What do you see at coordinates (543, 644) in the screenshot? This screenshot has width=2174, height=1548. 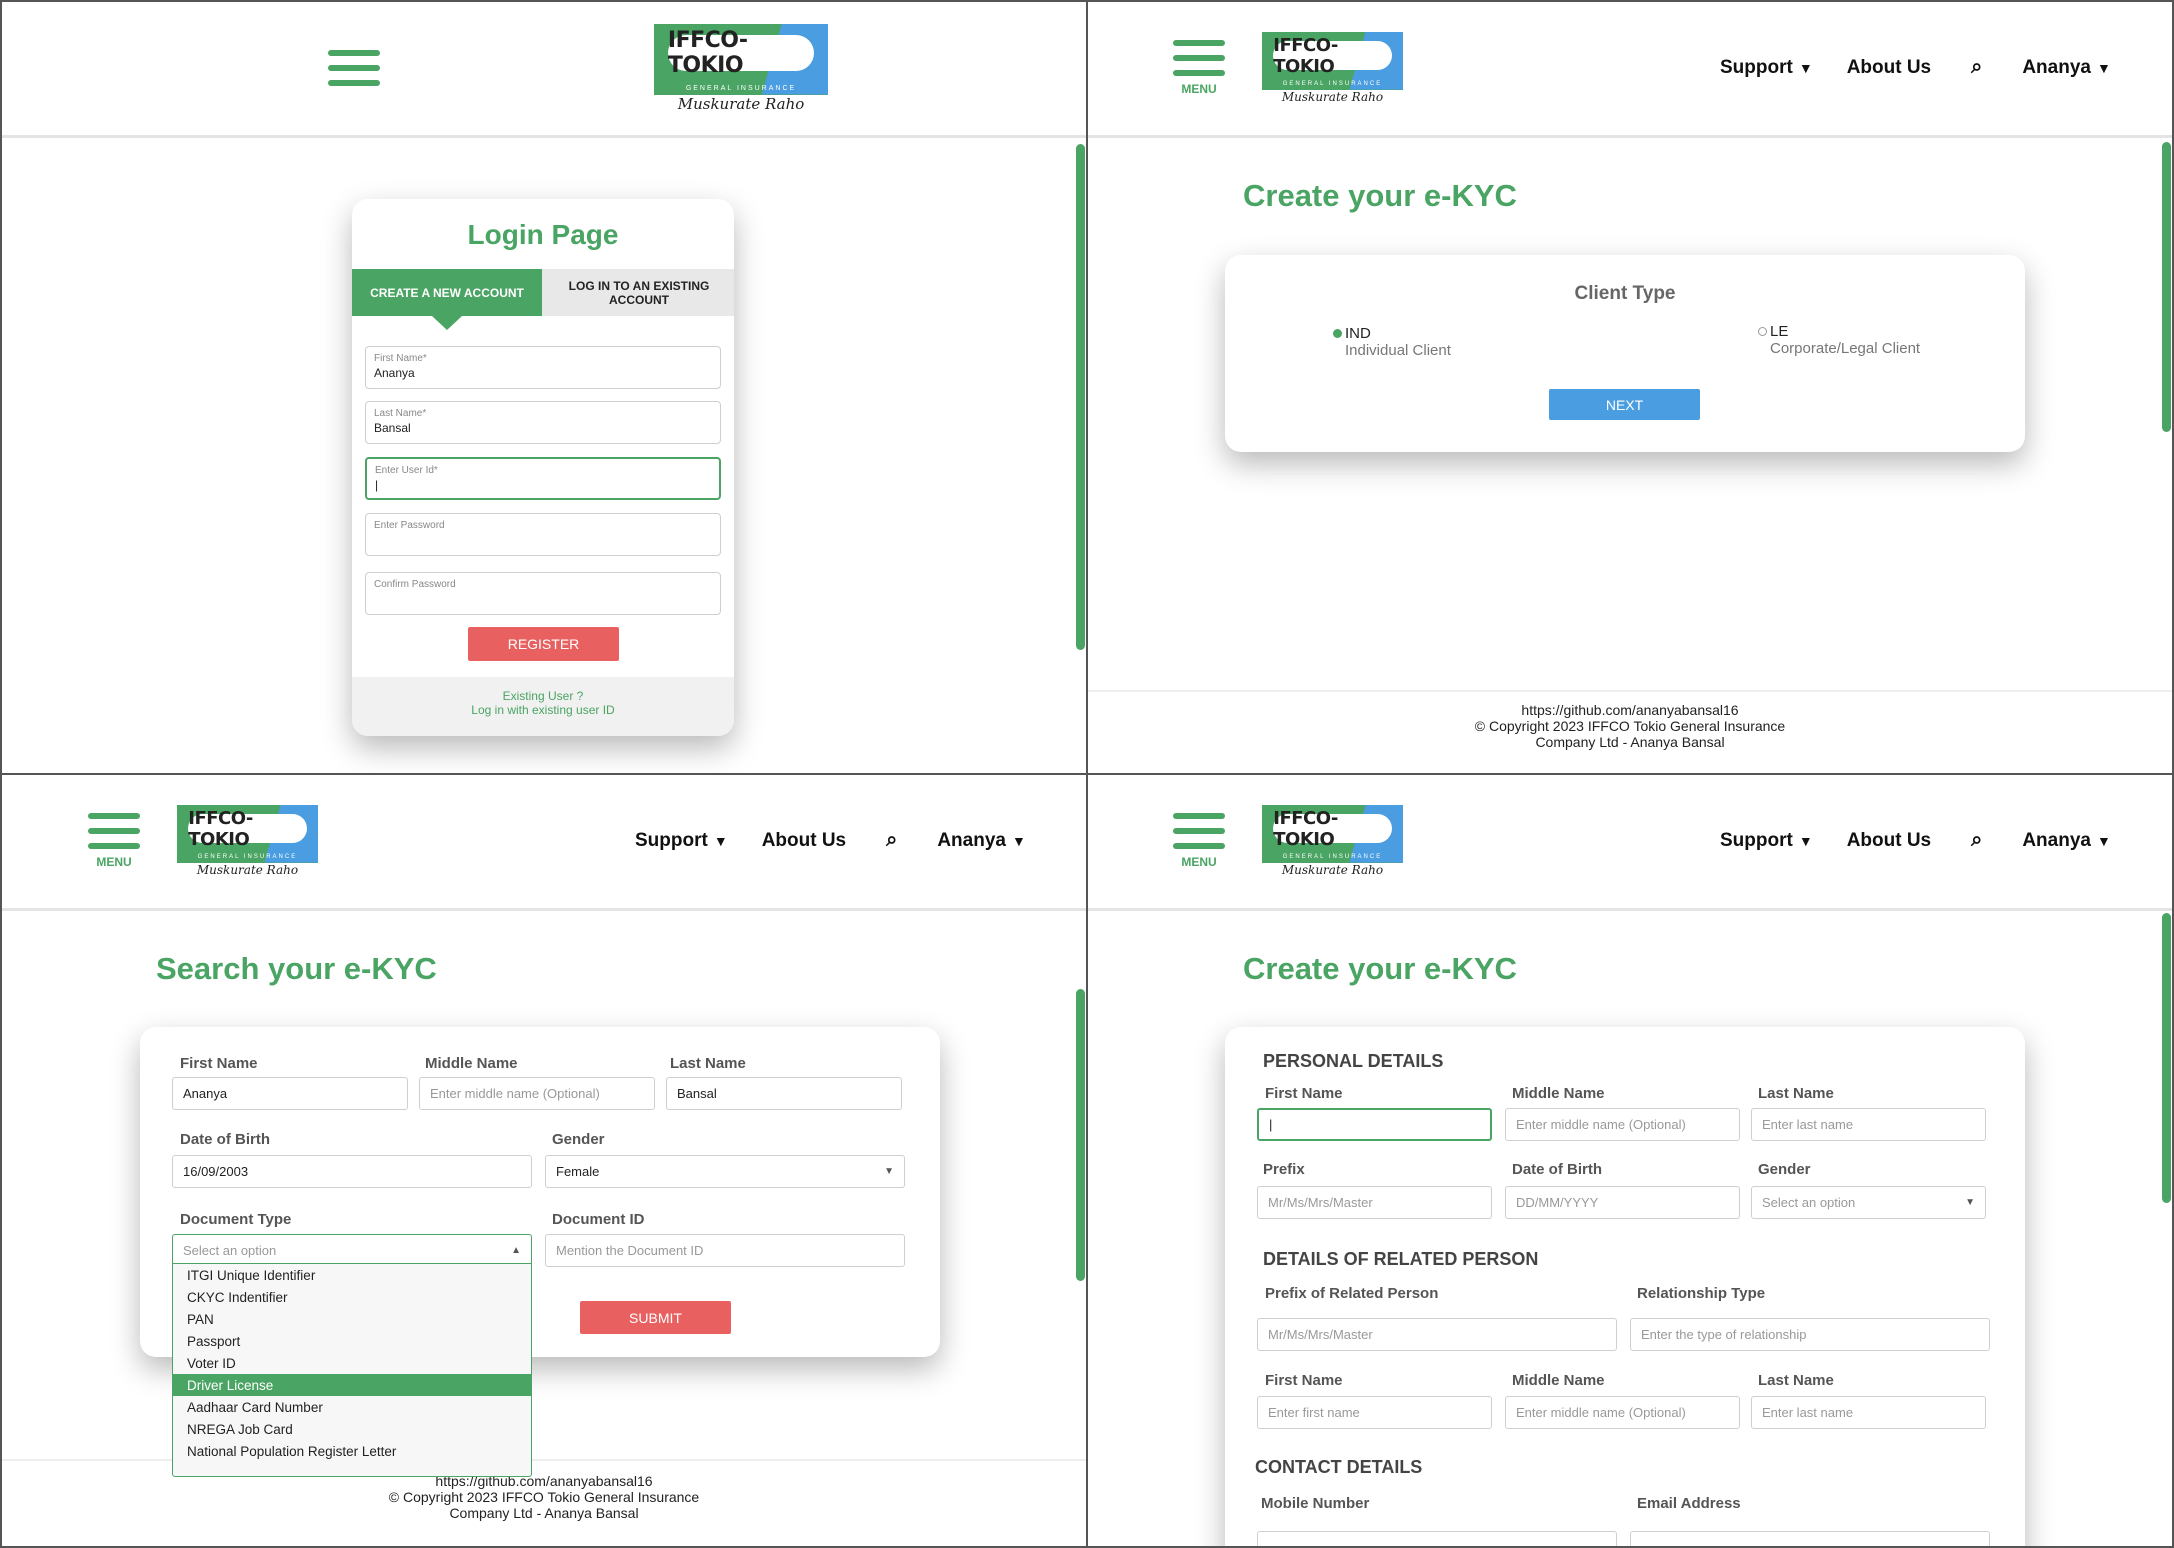 I see `register-button: REGISTER` at bounding box center [543, 644].